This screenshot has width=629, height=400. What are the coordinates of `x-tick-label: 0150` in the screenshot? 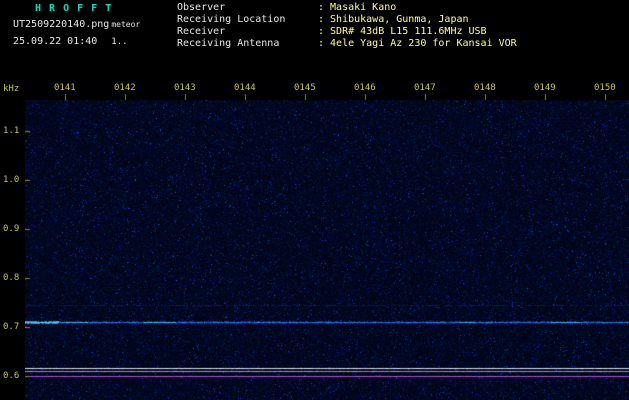 It's located at (605, 88).